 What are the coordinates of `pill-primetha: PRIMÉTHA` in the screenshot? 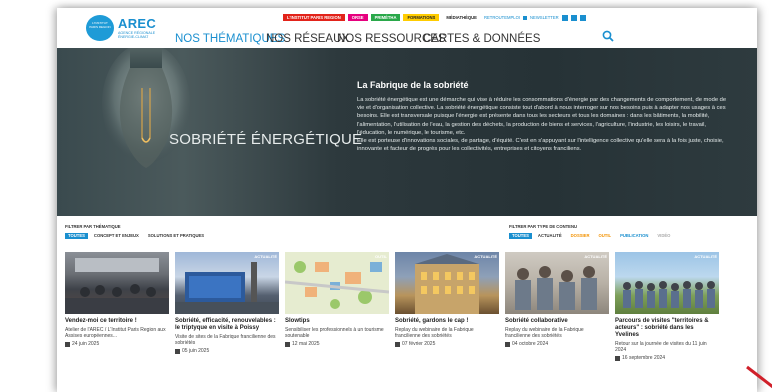 It's located at (385, 17).